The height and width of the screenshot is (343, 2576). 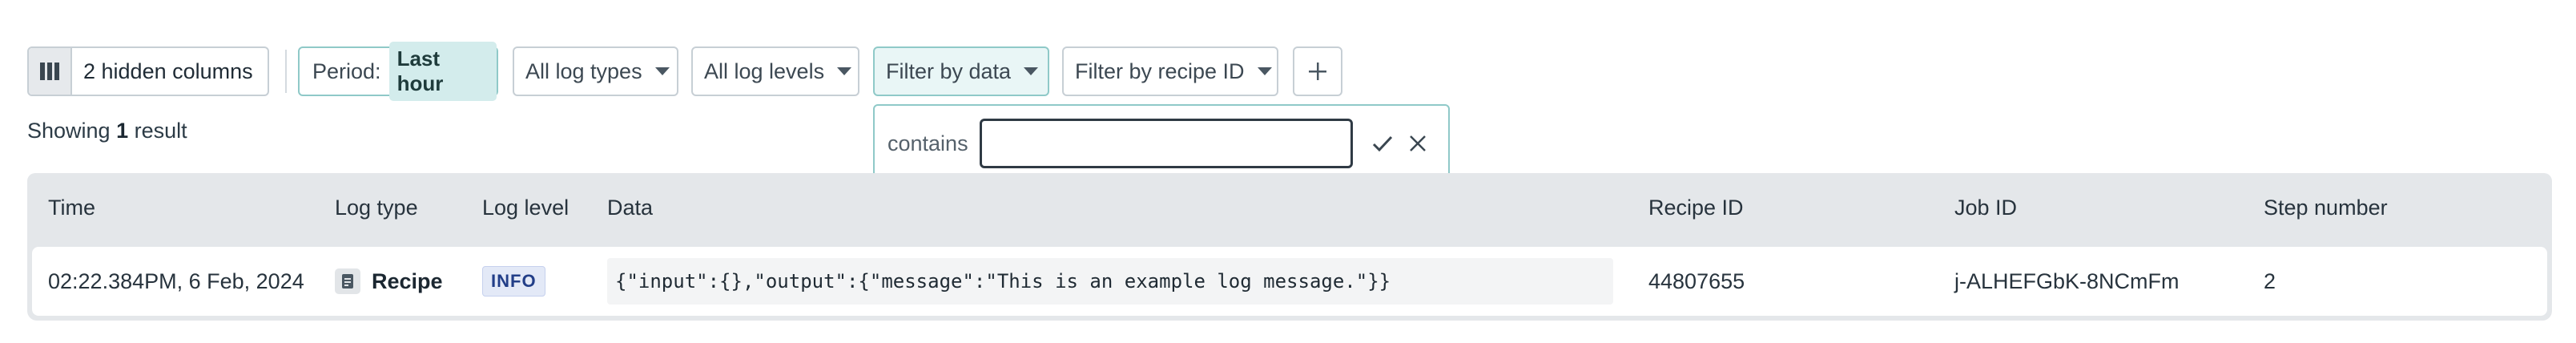 I want to click on filter-data-popover: contains, so click(x=1161, y=143).